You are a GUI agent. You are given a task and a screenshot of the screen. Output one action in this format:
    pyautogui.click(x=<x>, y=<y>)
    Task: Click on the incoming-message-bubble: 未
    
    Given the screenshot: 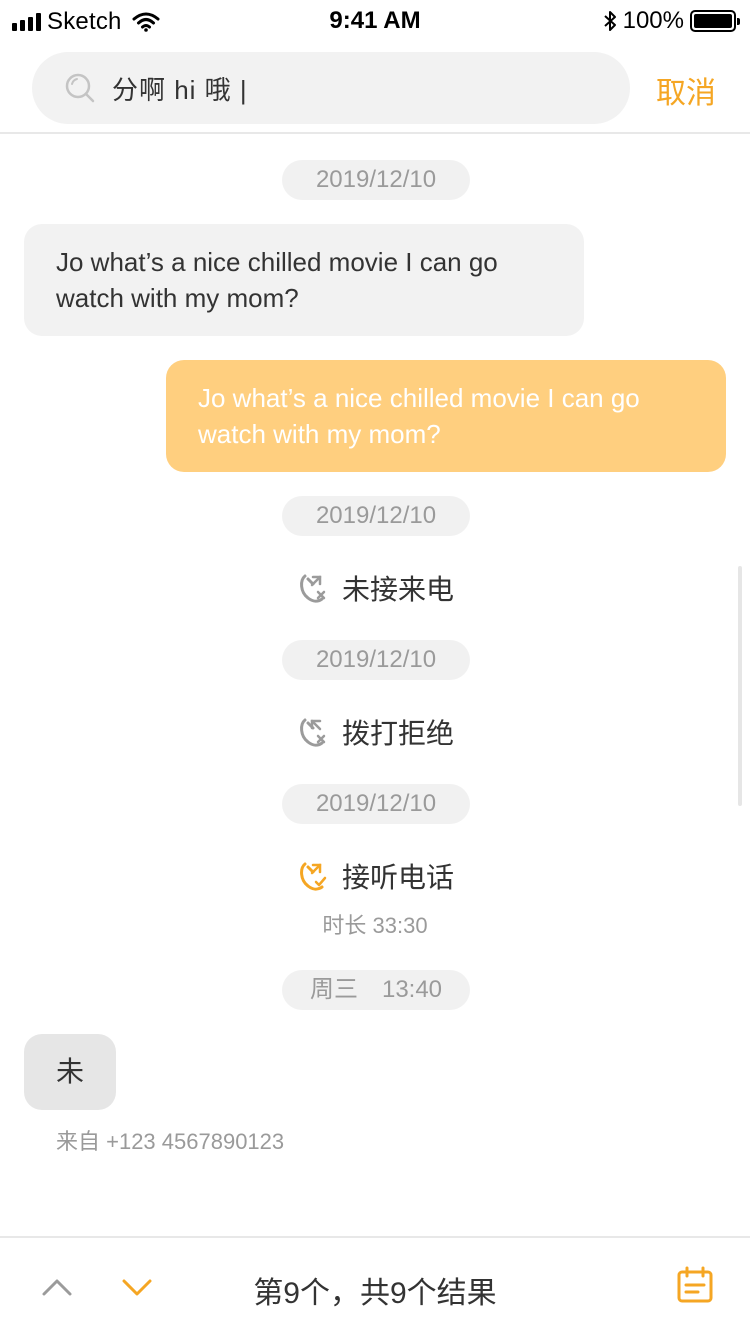 What is the action you would take?
    pyautogui.click(x=70, y=1072)
    